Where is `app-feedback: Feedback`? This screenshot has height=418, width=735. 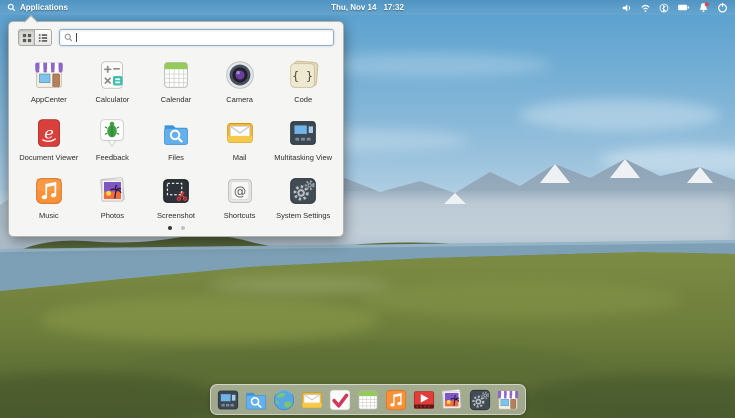 app-feedback: Feedback is located at coordinates (113, 140).